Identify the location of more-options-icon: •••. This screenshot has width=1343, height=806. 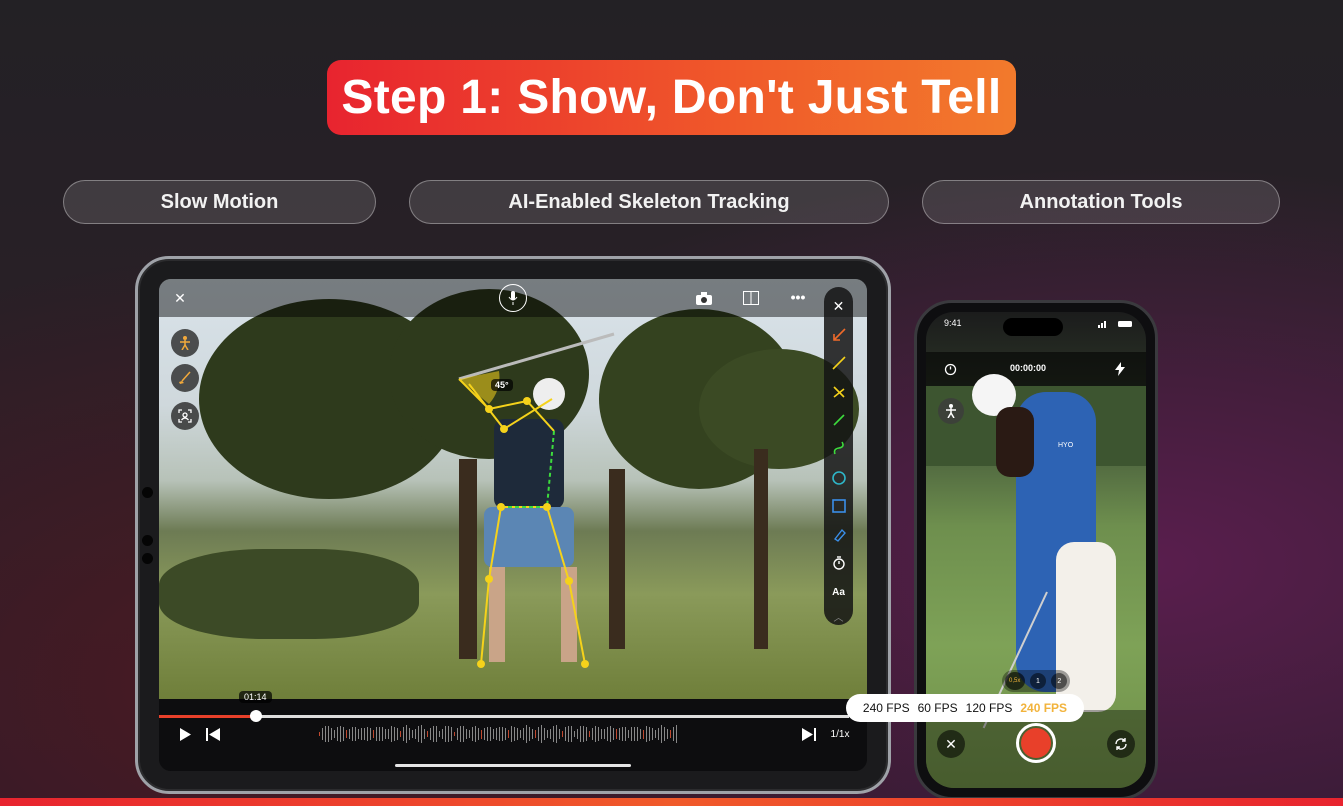
(798, 297).